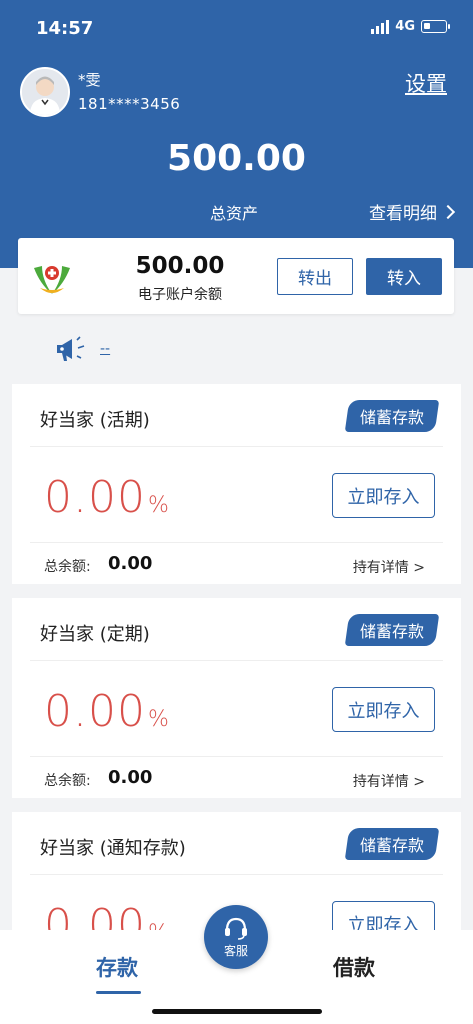 The width and height of the screenshot is (473, 1024). I want to click on headset-icon, so click(236, 928).